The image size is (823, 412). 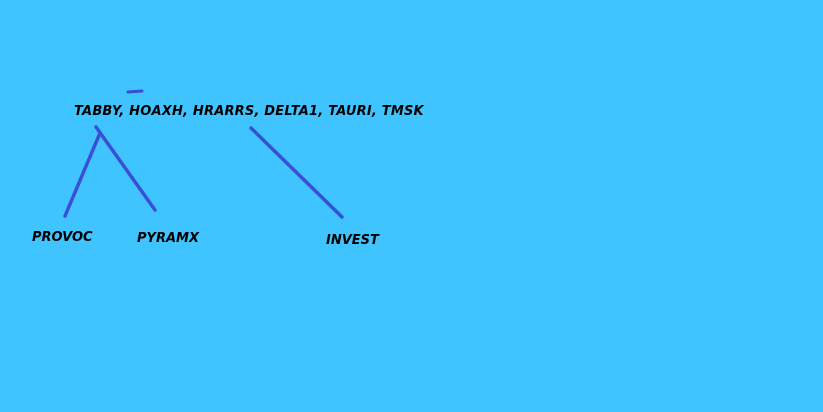 What do you see at coordinates (125, 168) in the screenshot?
I see `connector-tabby-pyramx` at bounding box center [125, 168].